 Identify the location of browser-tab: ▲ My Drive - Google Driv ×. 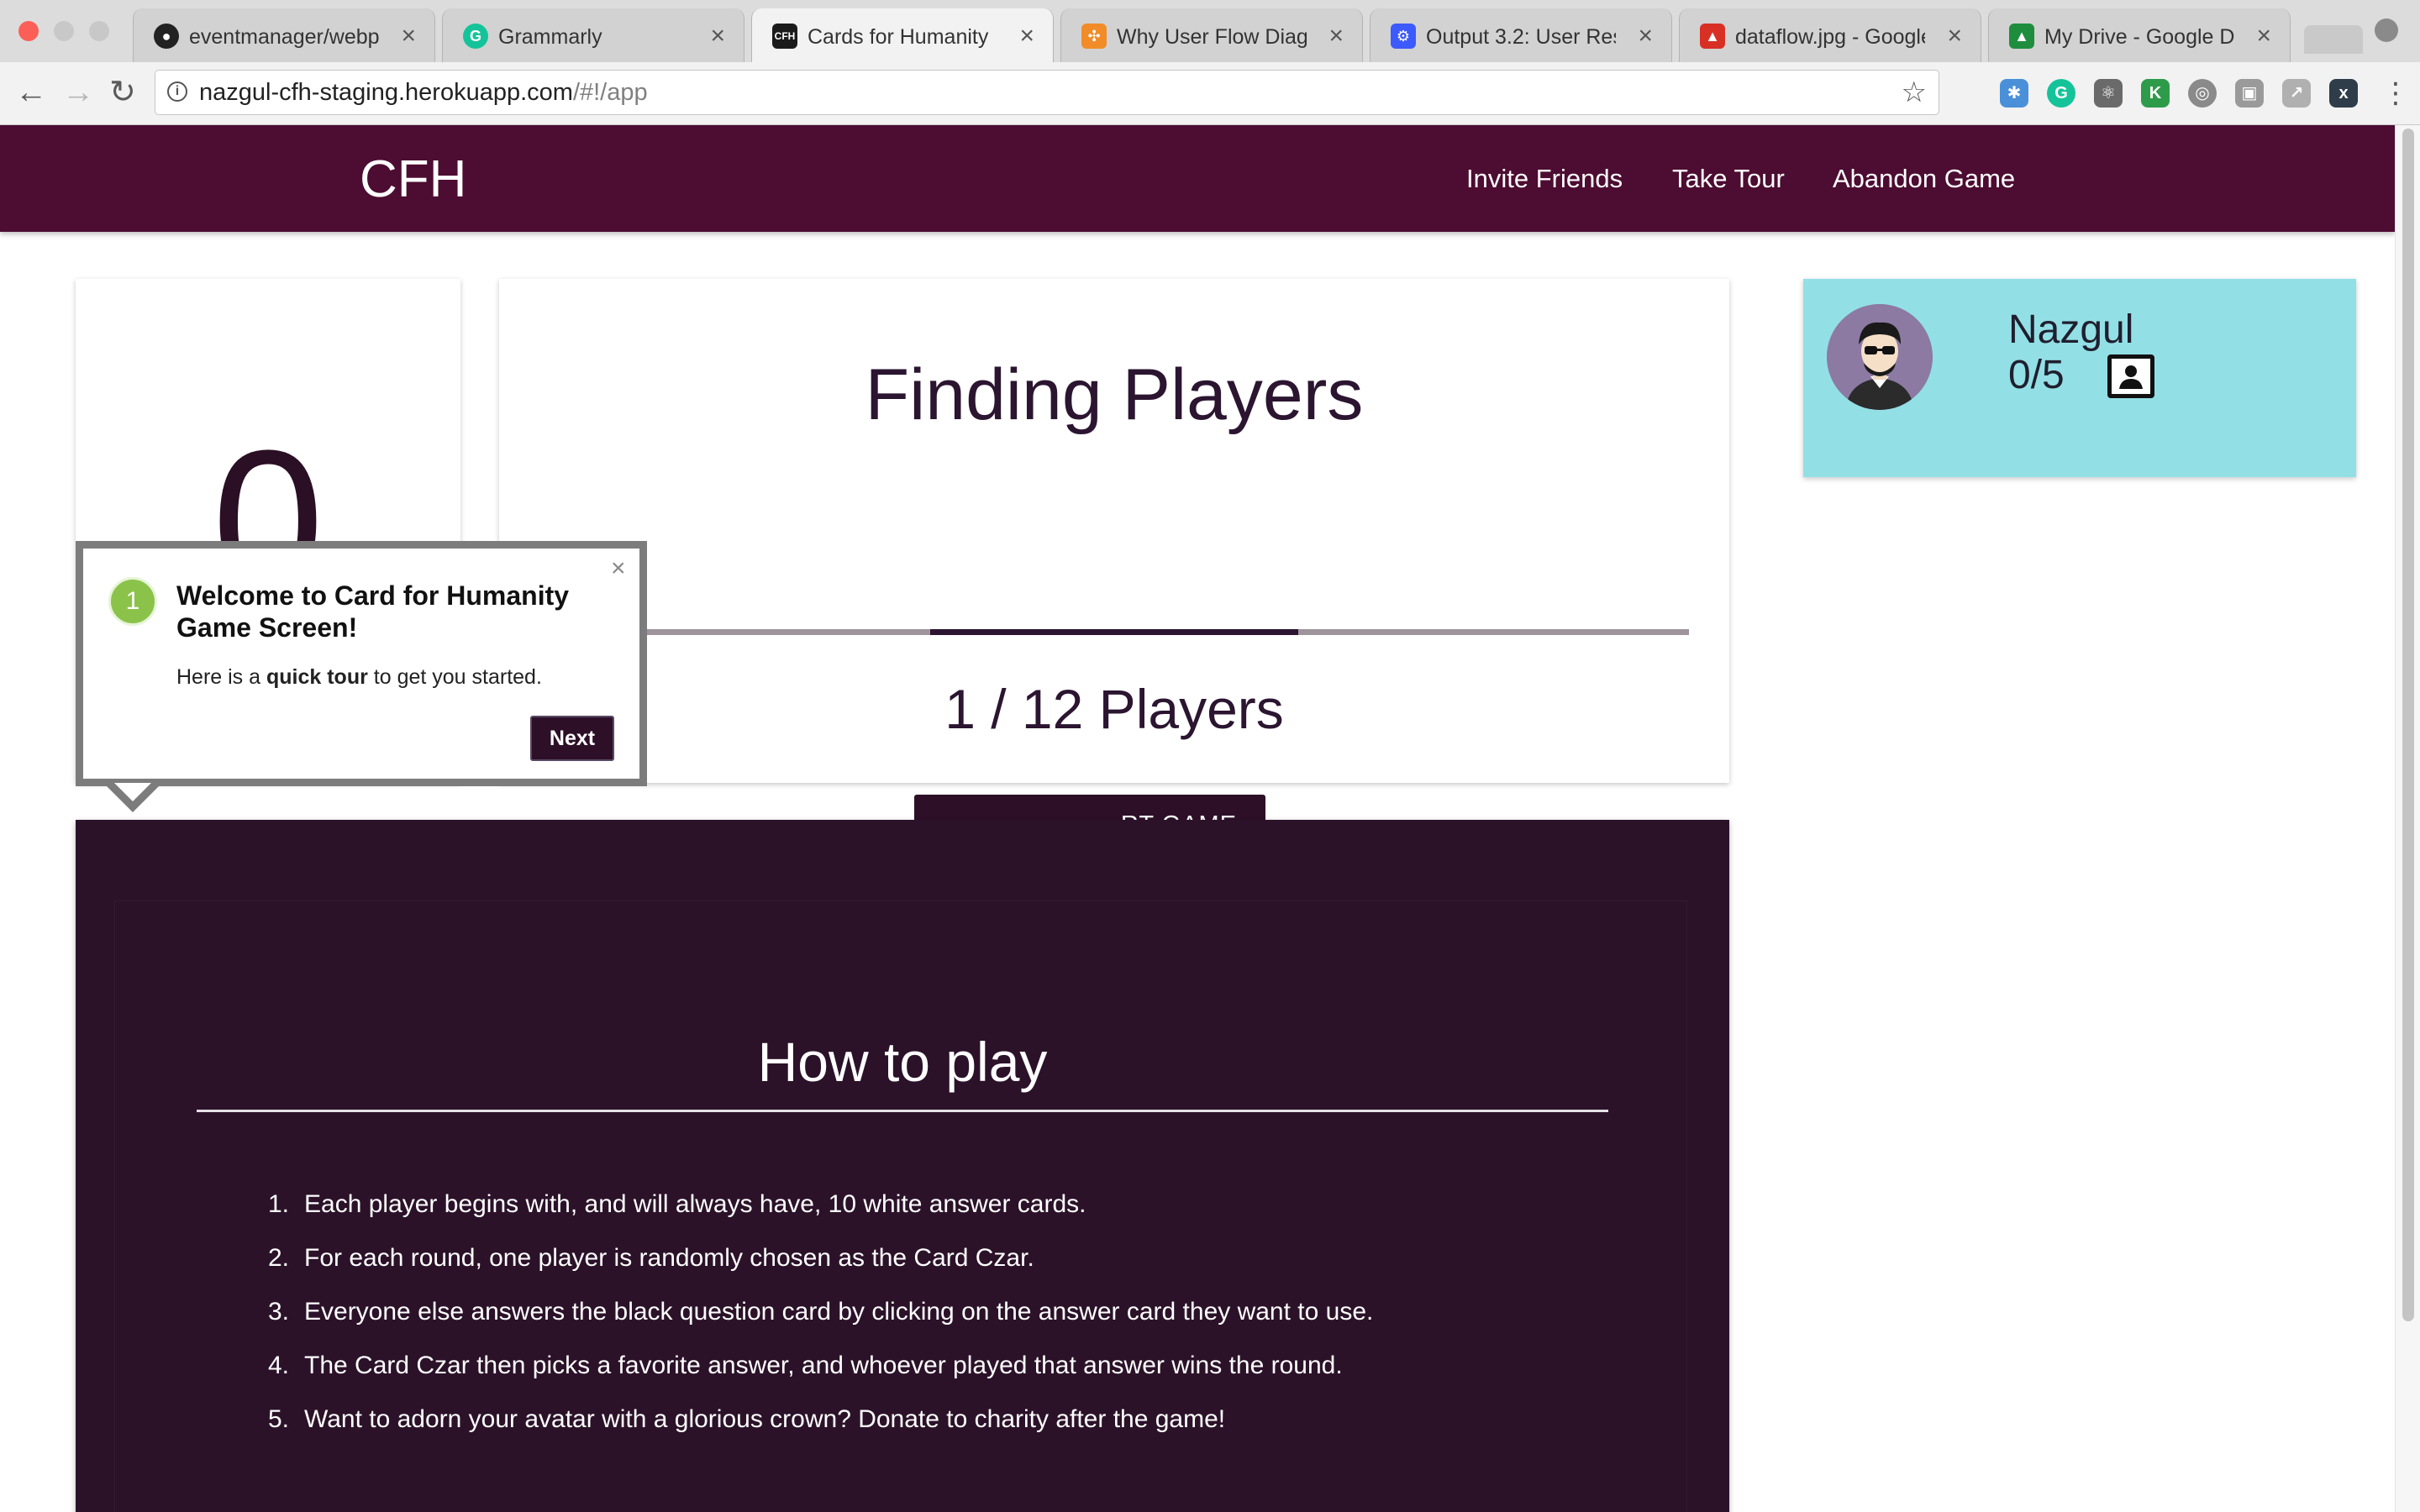
(2140, 35).